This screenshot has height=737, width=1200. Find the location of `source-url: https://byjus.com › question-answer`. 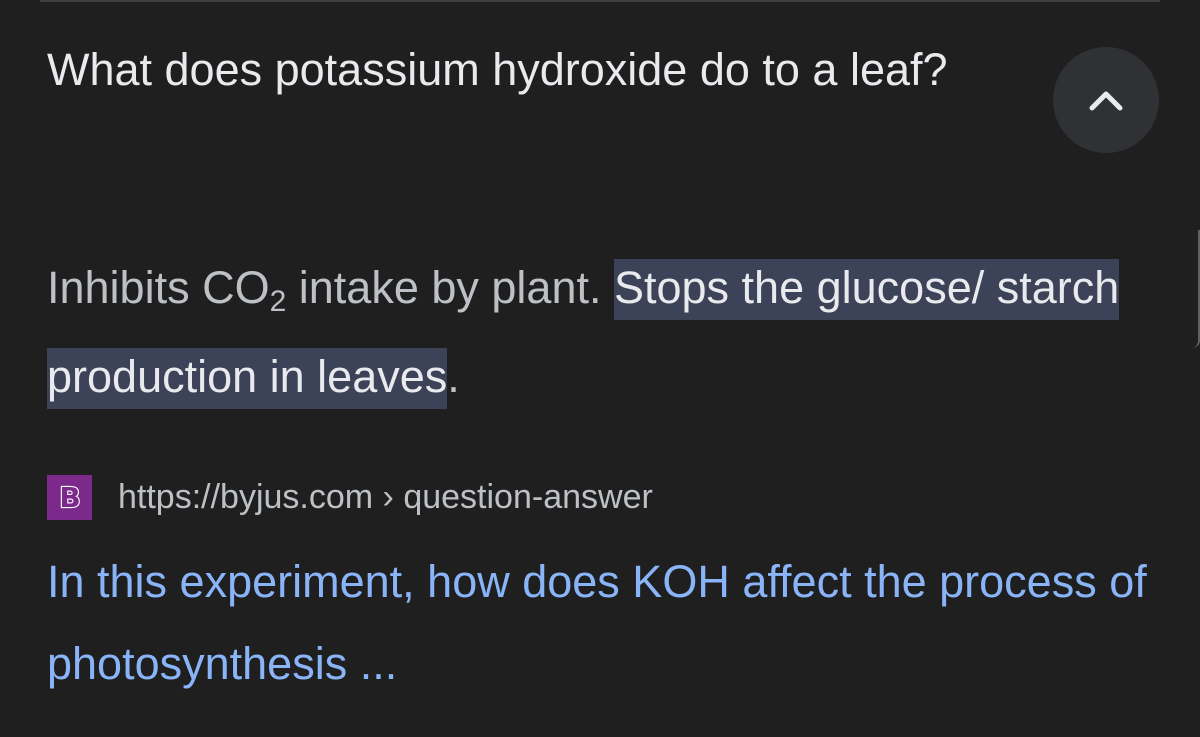

source-url: https://byjus.com › question-answer is located at coordinates (385, 497).